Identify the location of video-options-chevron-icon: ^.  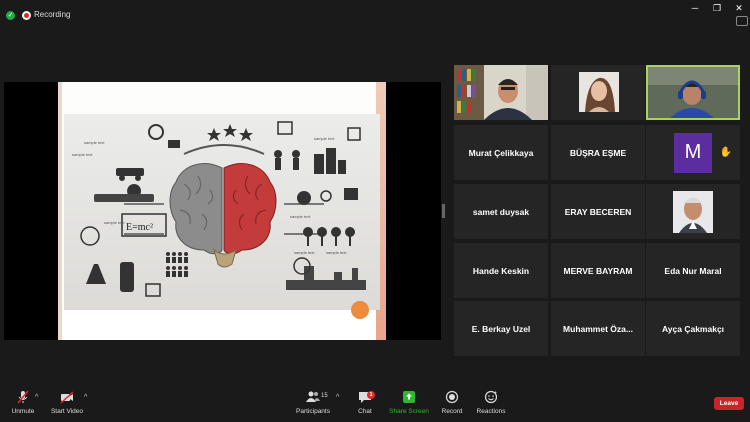
(85, 397).